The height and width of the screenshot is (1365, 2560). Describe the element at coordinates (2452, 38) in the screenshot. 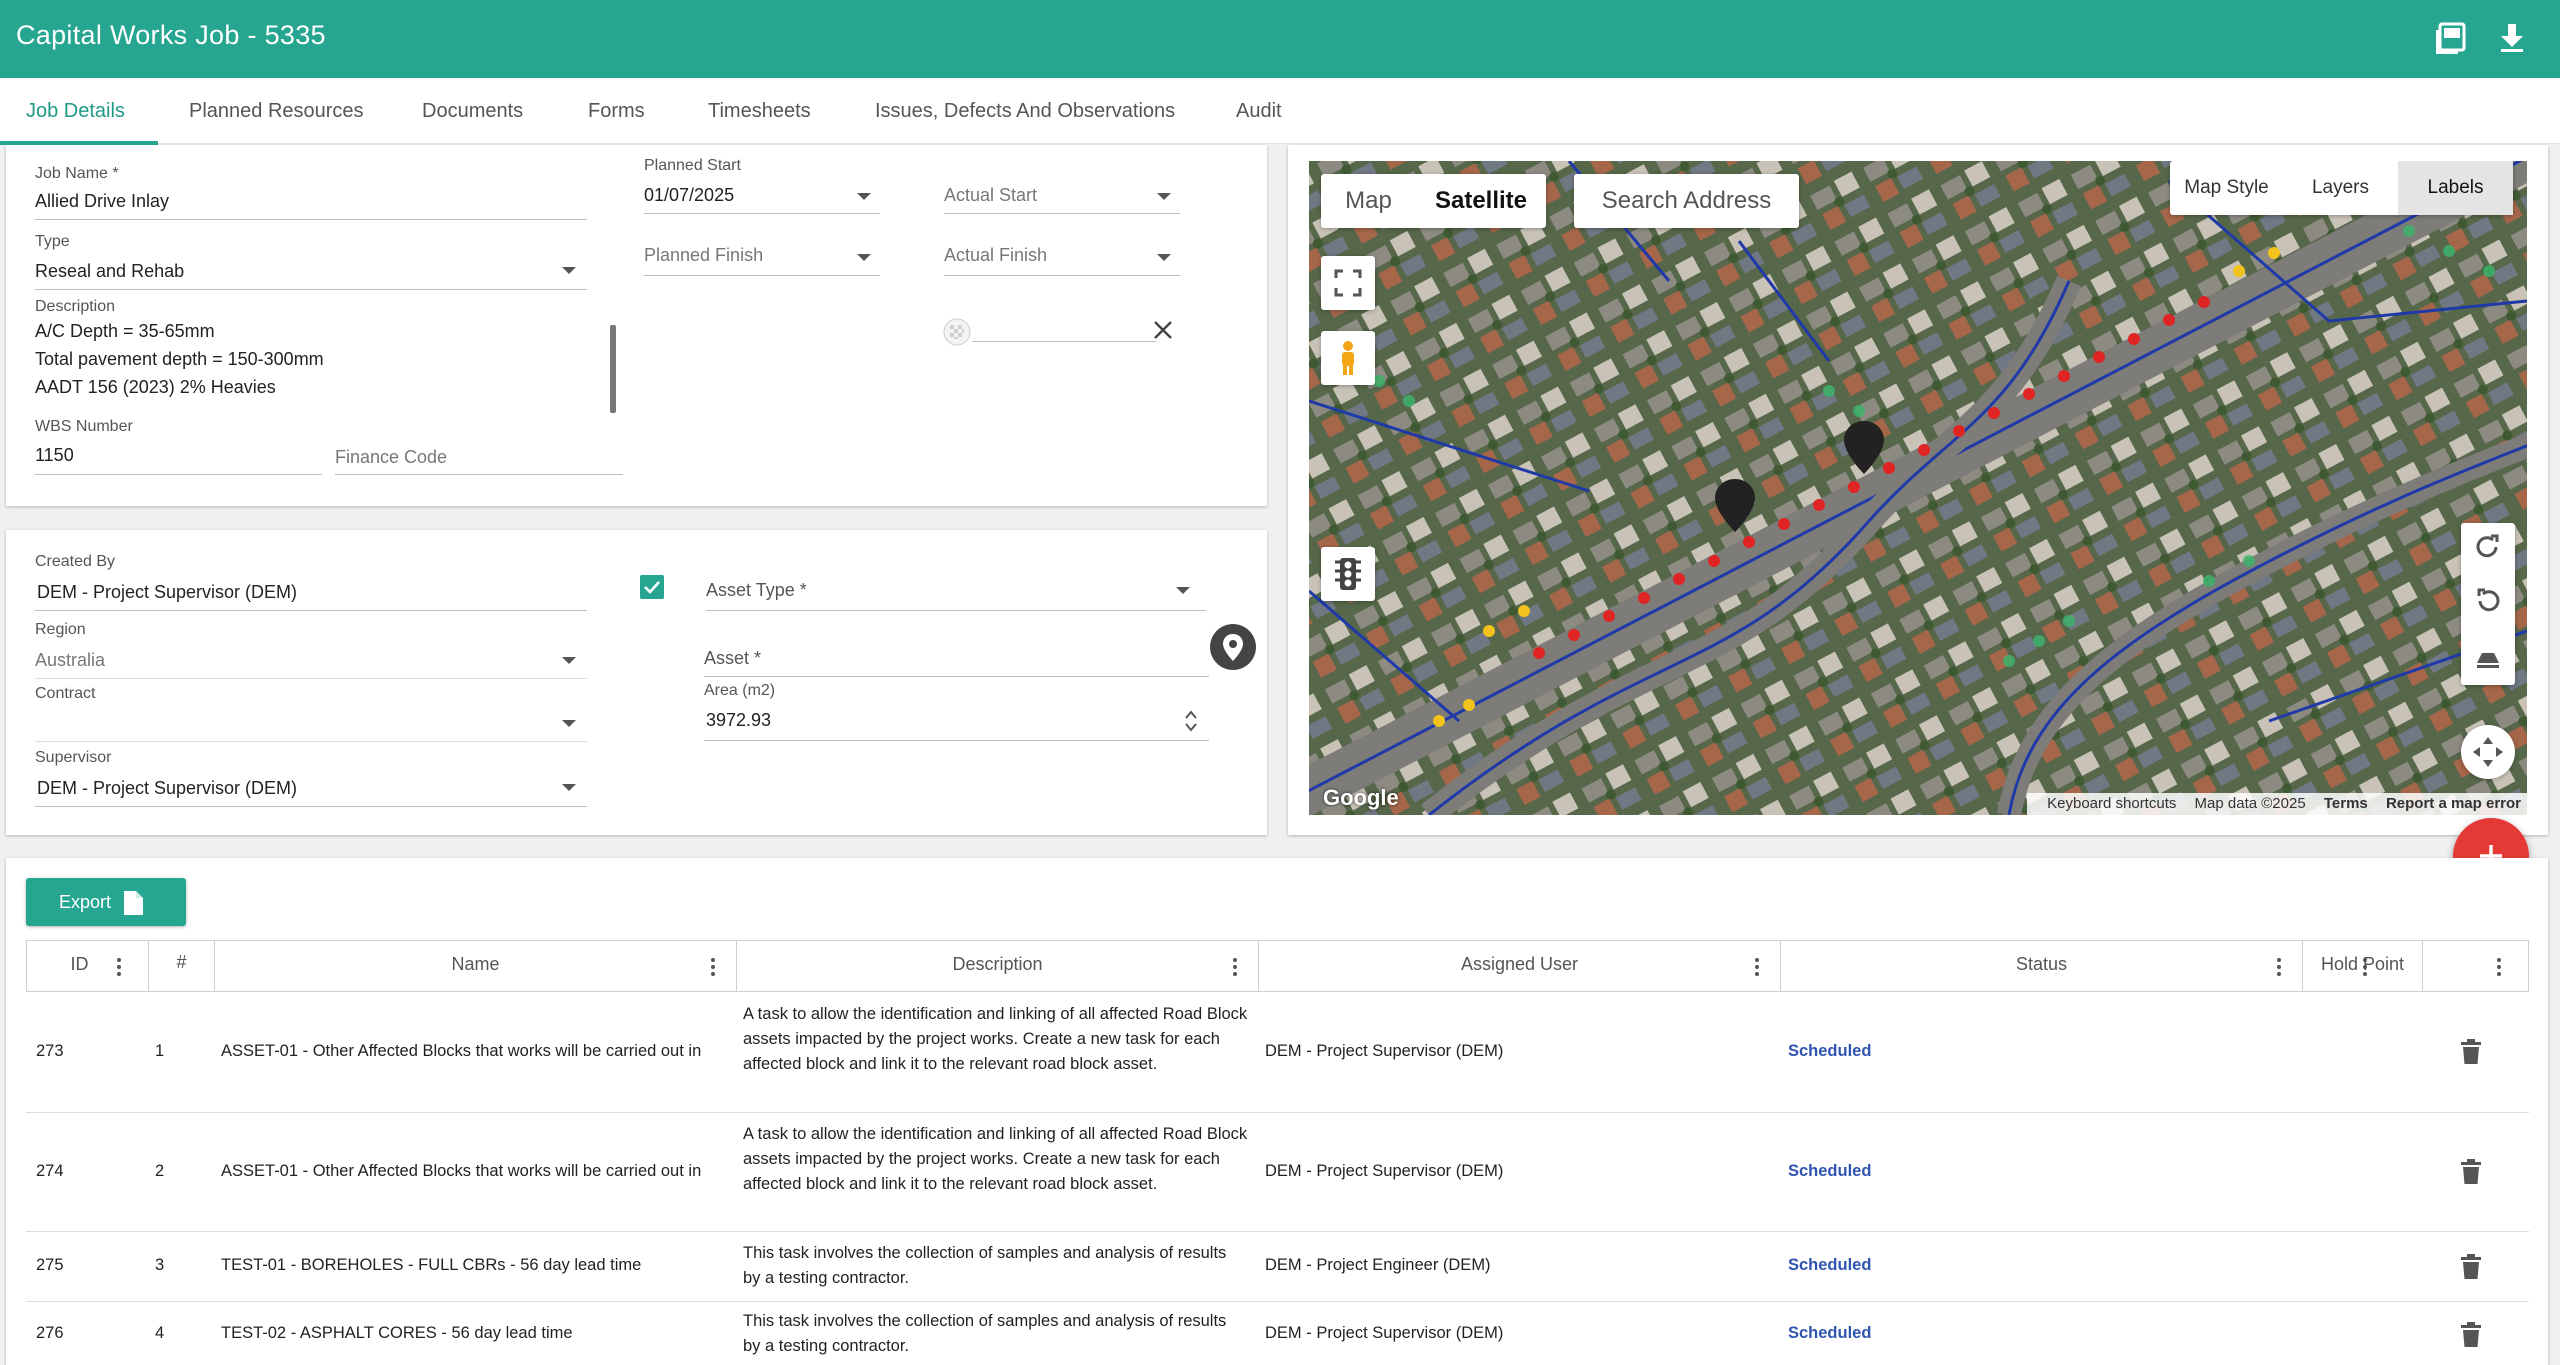

I see `pdf-icon` at that location.